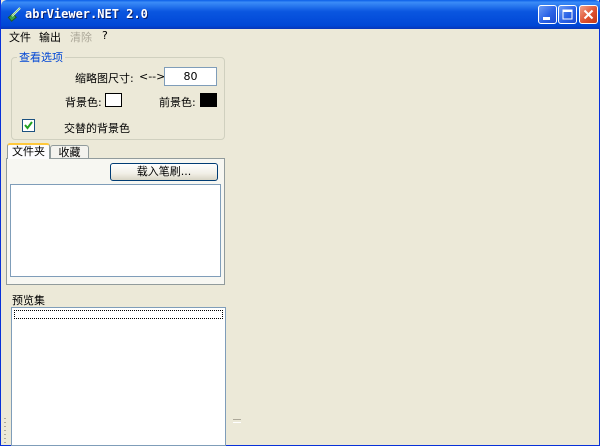  Describe the element at coordinates (69, 152) in the screenshot. I see `tab-favorites: 收藏` at that location.